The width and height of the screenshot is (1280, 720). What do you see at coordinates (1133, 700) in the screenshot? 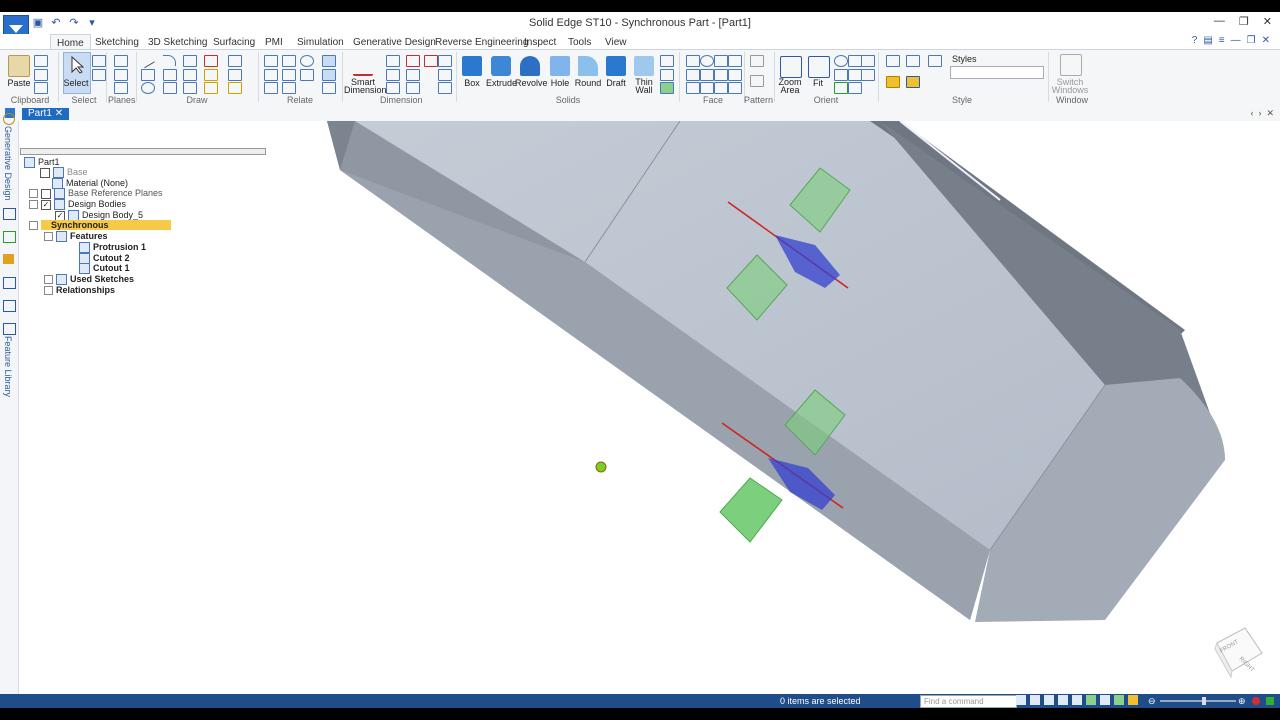
I see `style-status-icon` at bounding box center [1133, 700].